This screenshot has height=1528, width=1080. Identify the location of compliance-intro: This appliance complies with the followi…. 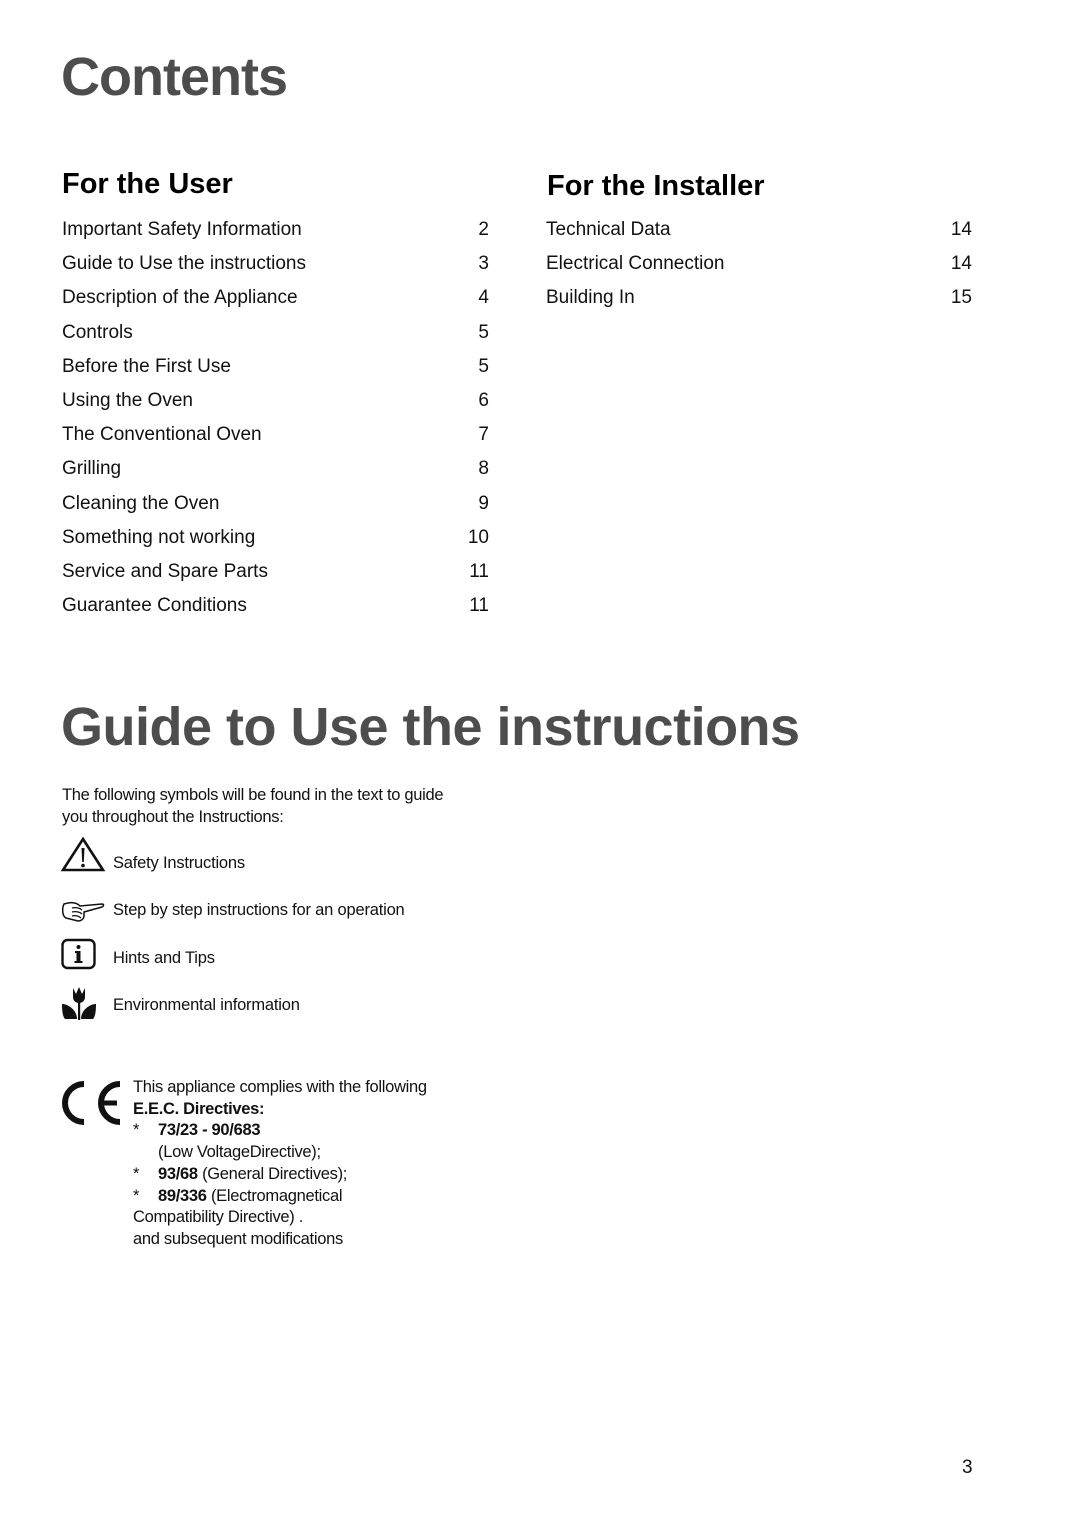
(280, 1087).